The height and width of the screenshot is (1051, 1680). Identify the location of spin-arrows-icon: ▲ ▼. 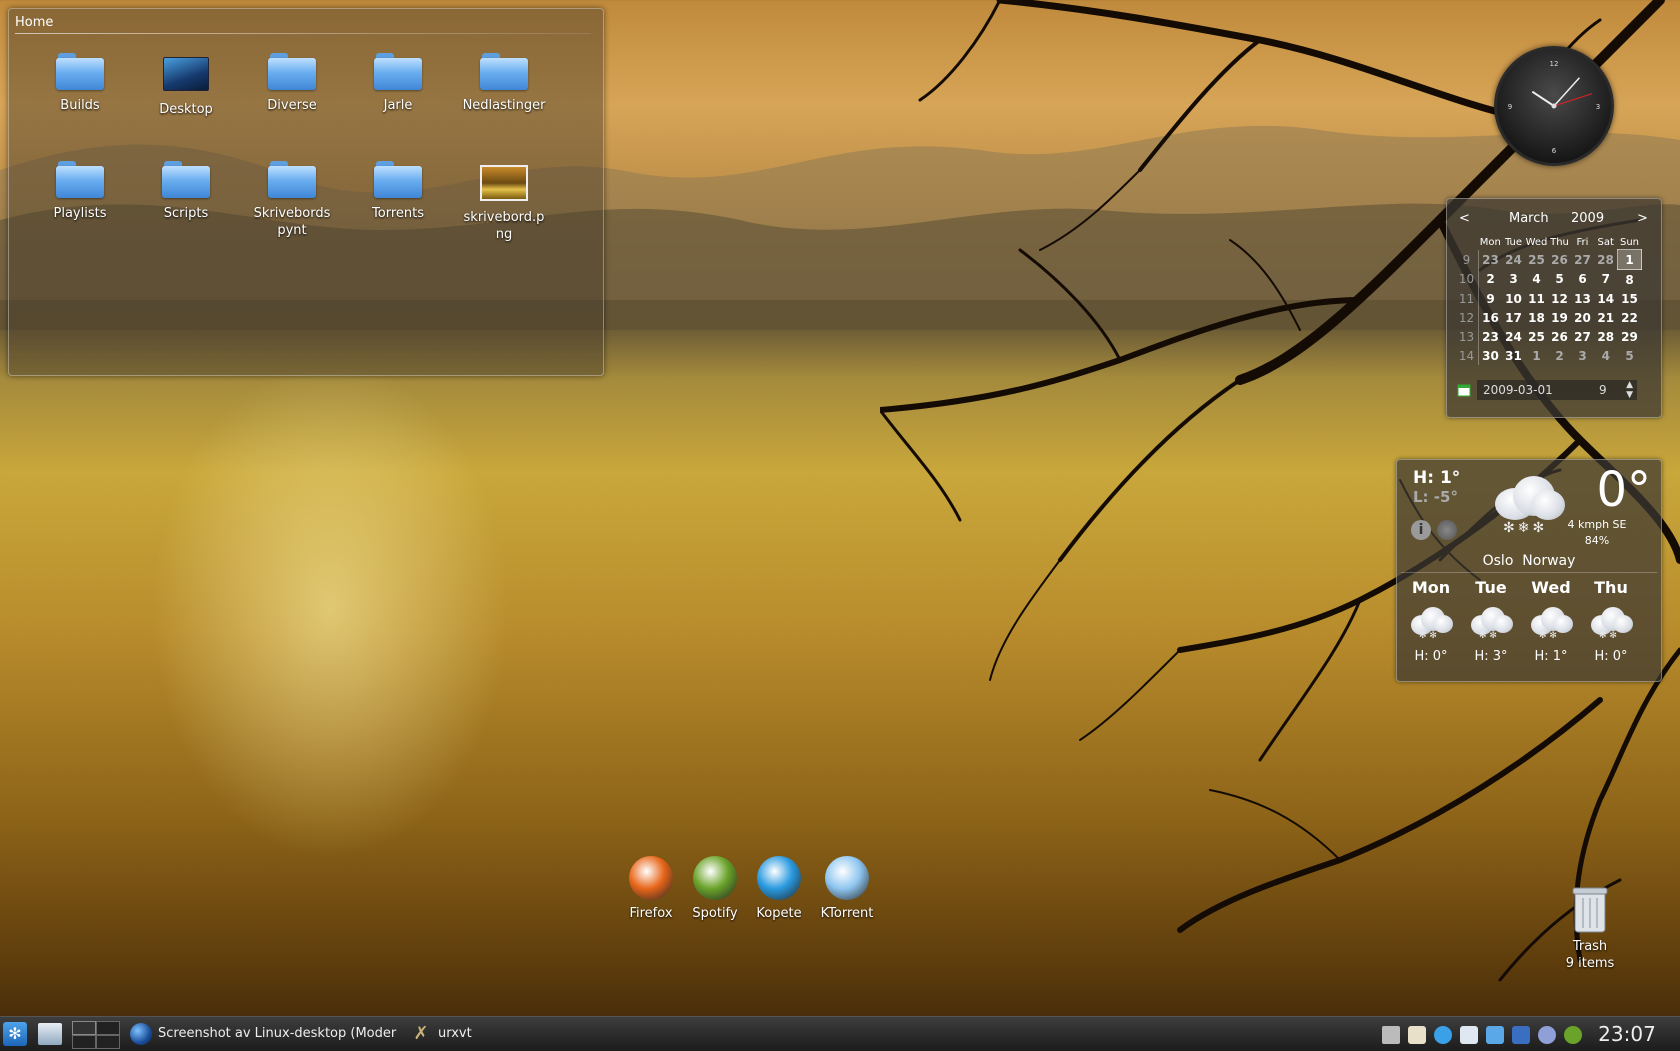
(1629, 390).